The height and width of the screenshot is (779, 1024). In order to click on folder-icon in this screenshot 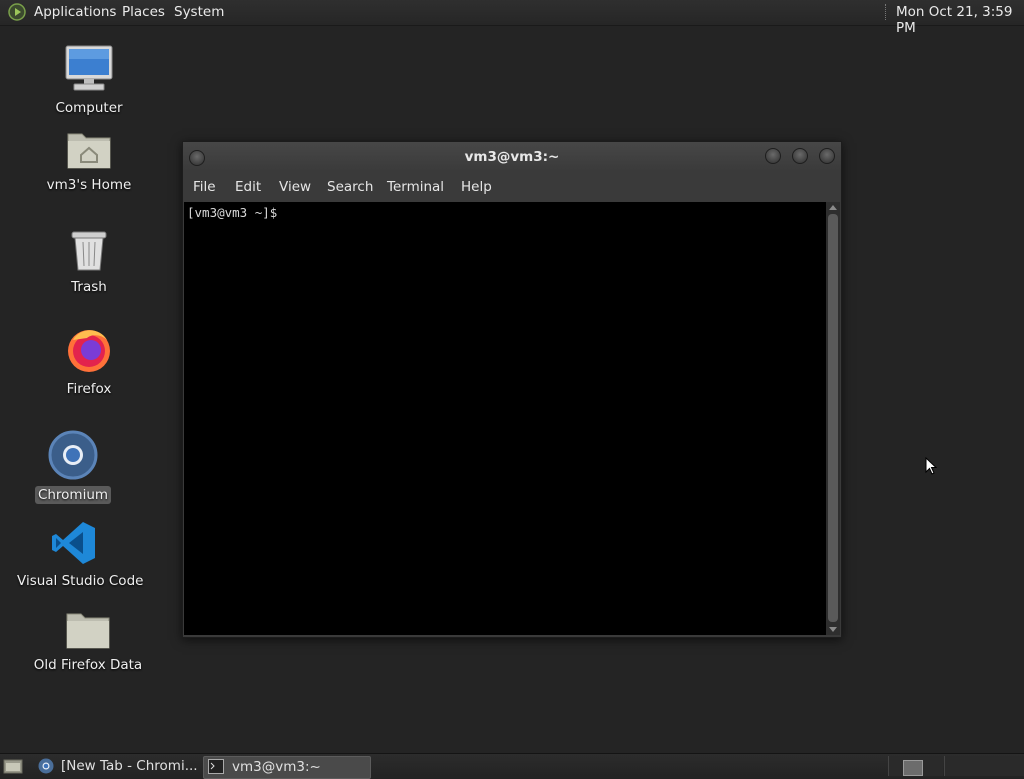, I will do `click(88, 631)`.